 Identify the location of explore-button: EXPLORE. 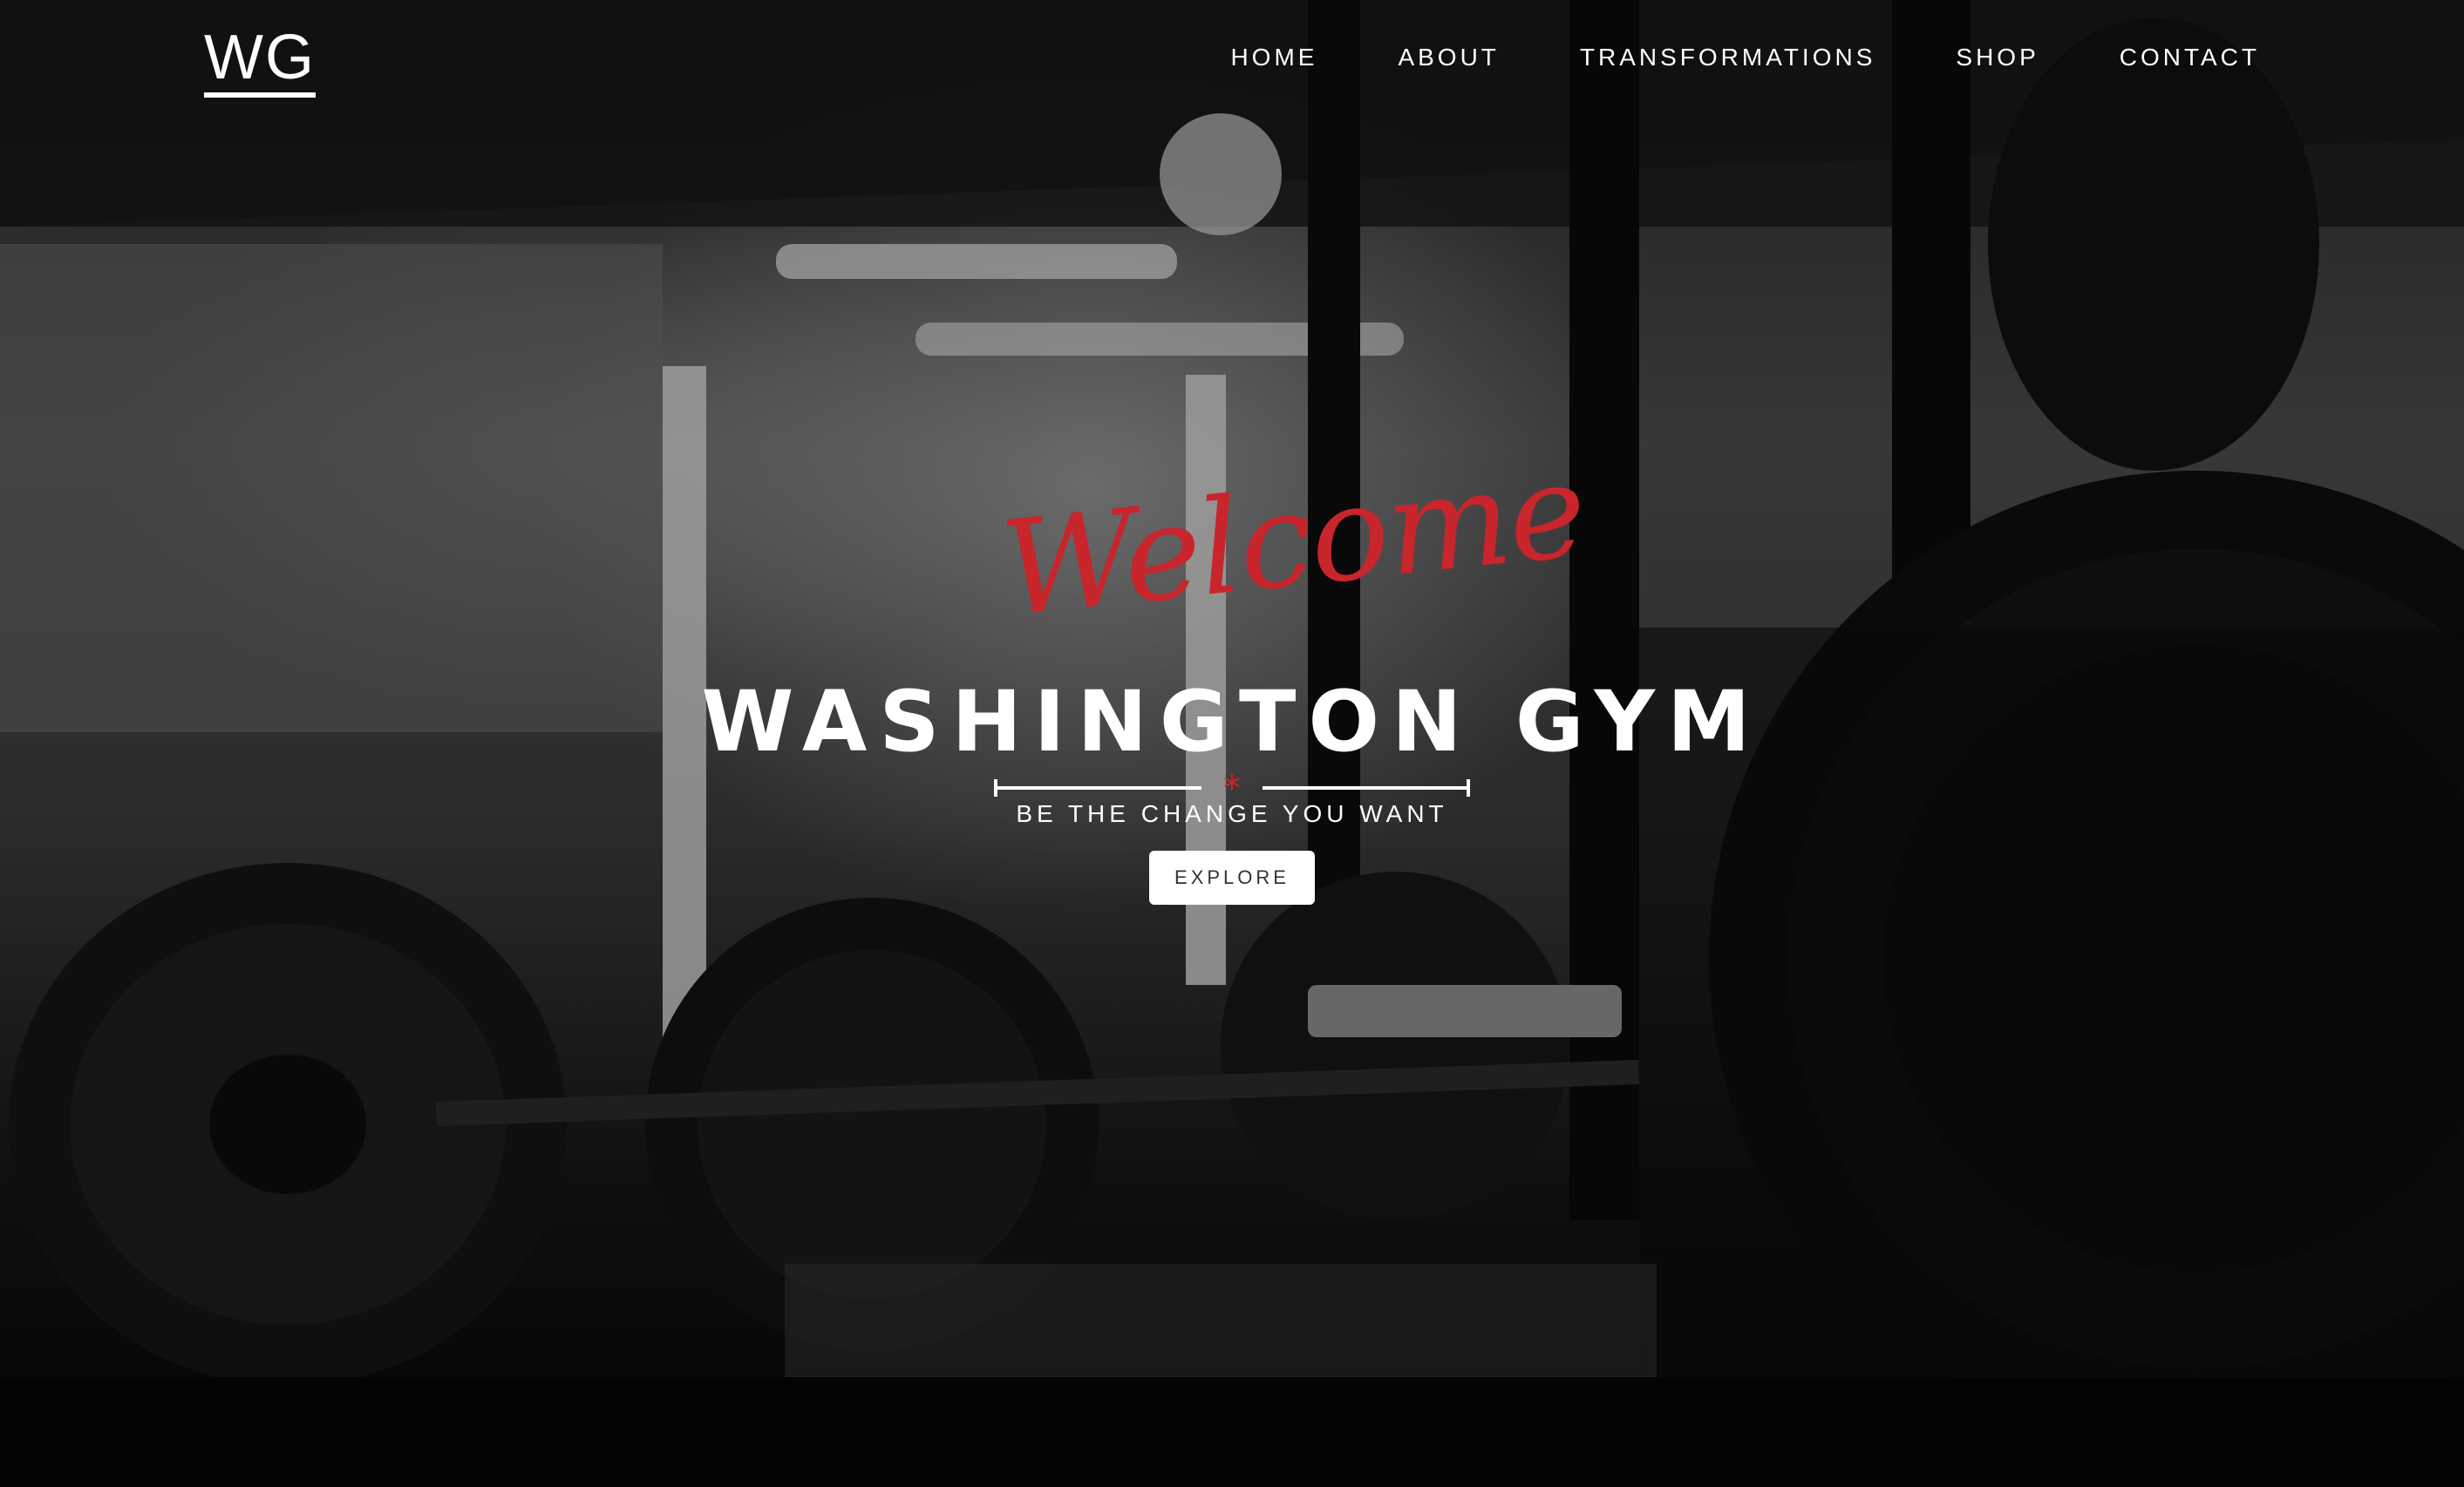
(1232, 878).